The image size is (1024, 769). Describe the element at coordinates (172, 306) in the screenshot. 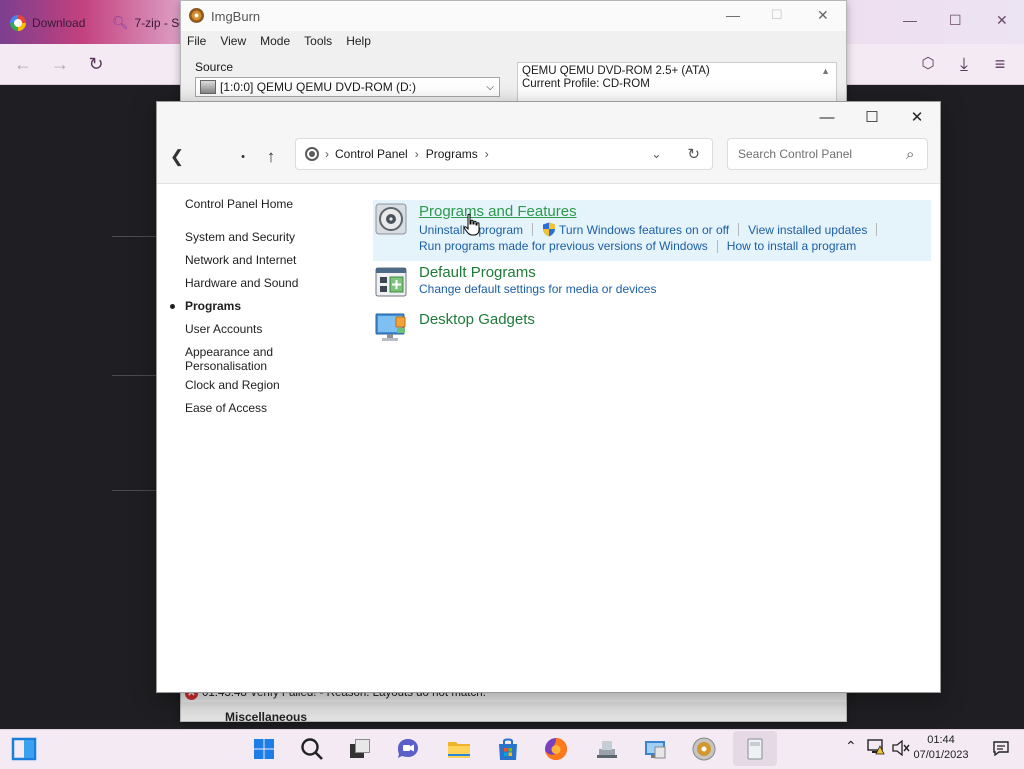

I see `current-page-bullet` at that location.